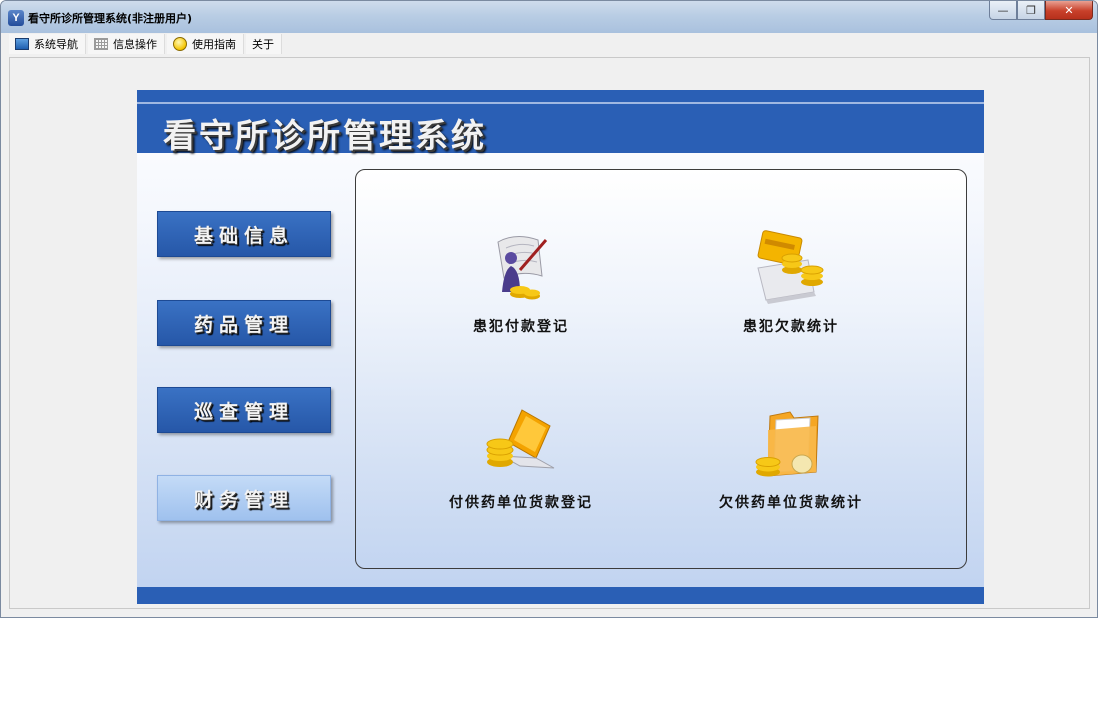  What do you see at coordinates (560, 103) in the screenshot?
I see `banner-divider` at bounding box center [560, 103].